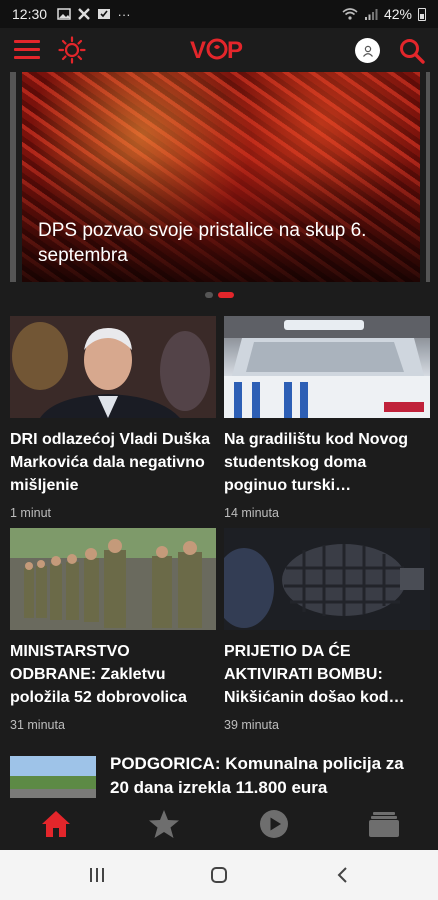 This screenshot has width=438, height=900. I want to click on home-icon, so click(56, 824).